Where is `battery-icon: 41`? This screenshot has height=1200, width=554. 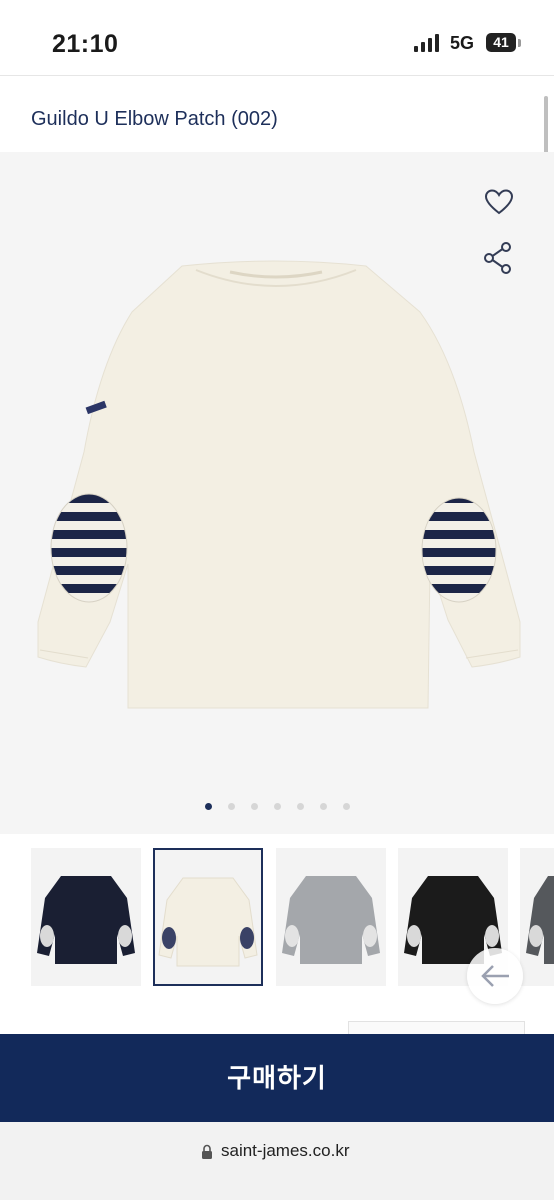 battery-icon: 41 is located at coordinates (504, 43).